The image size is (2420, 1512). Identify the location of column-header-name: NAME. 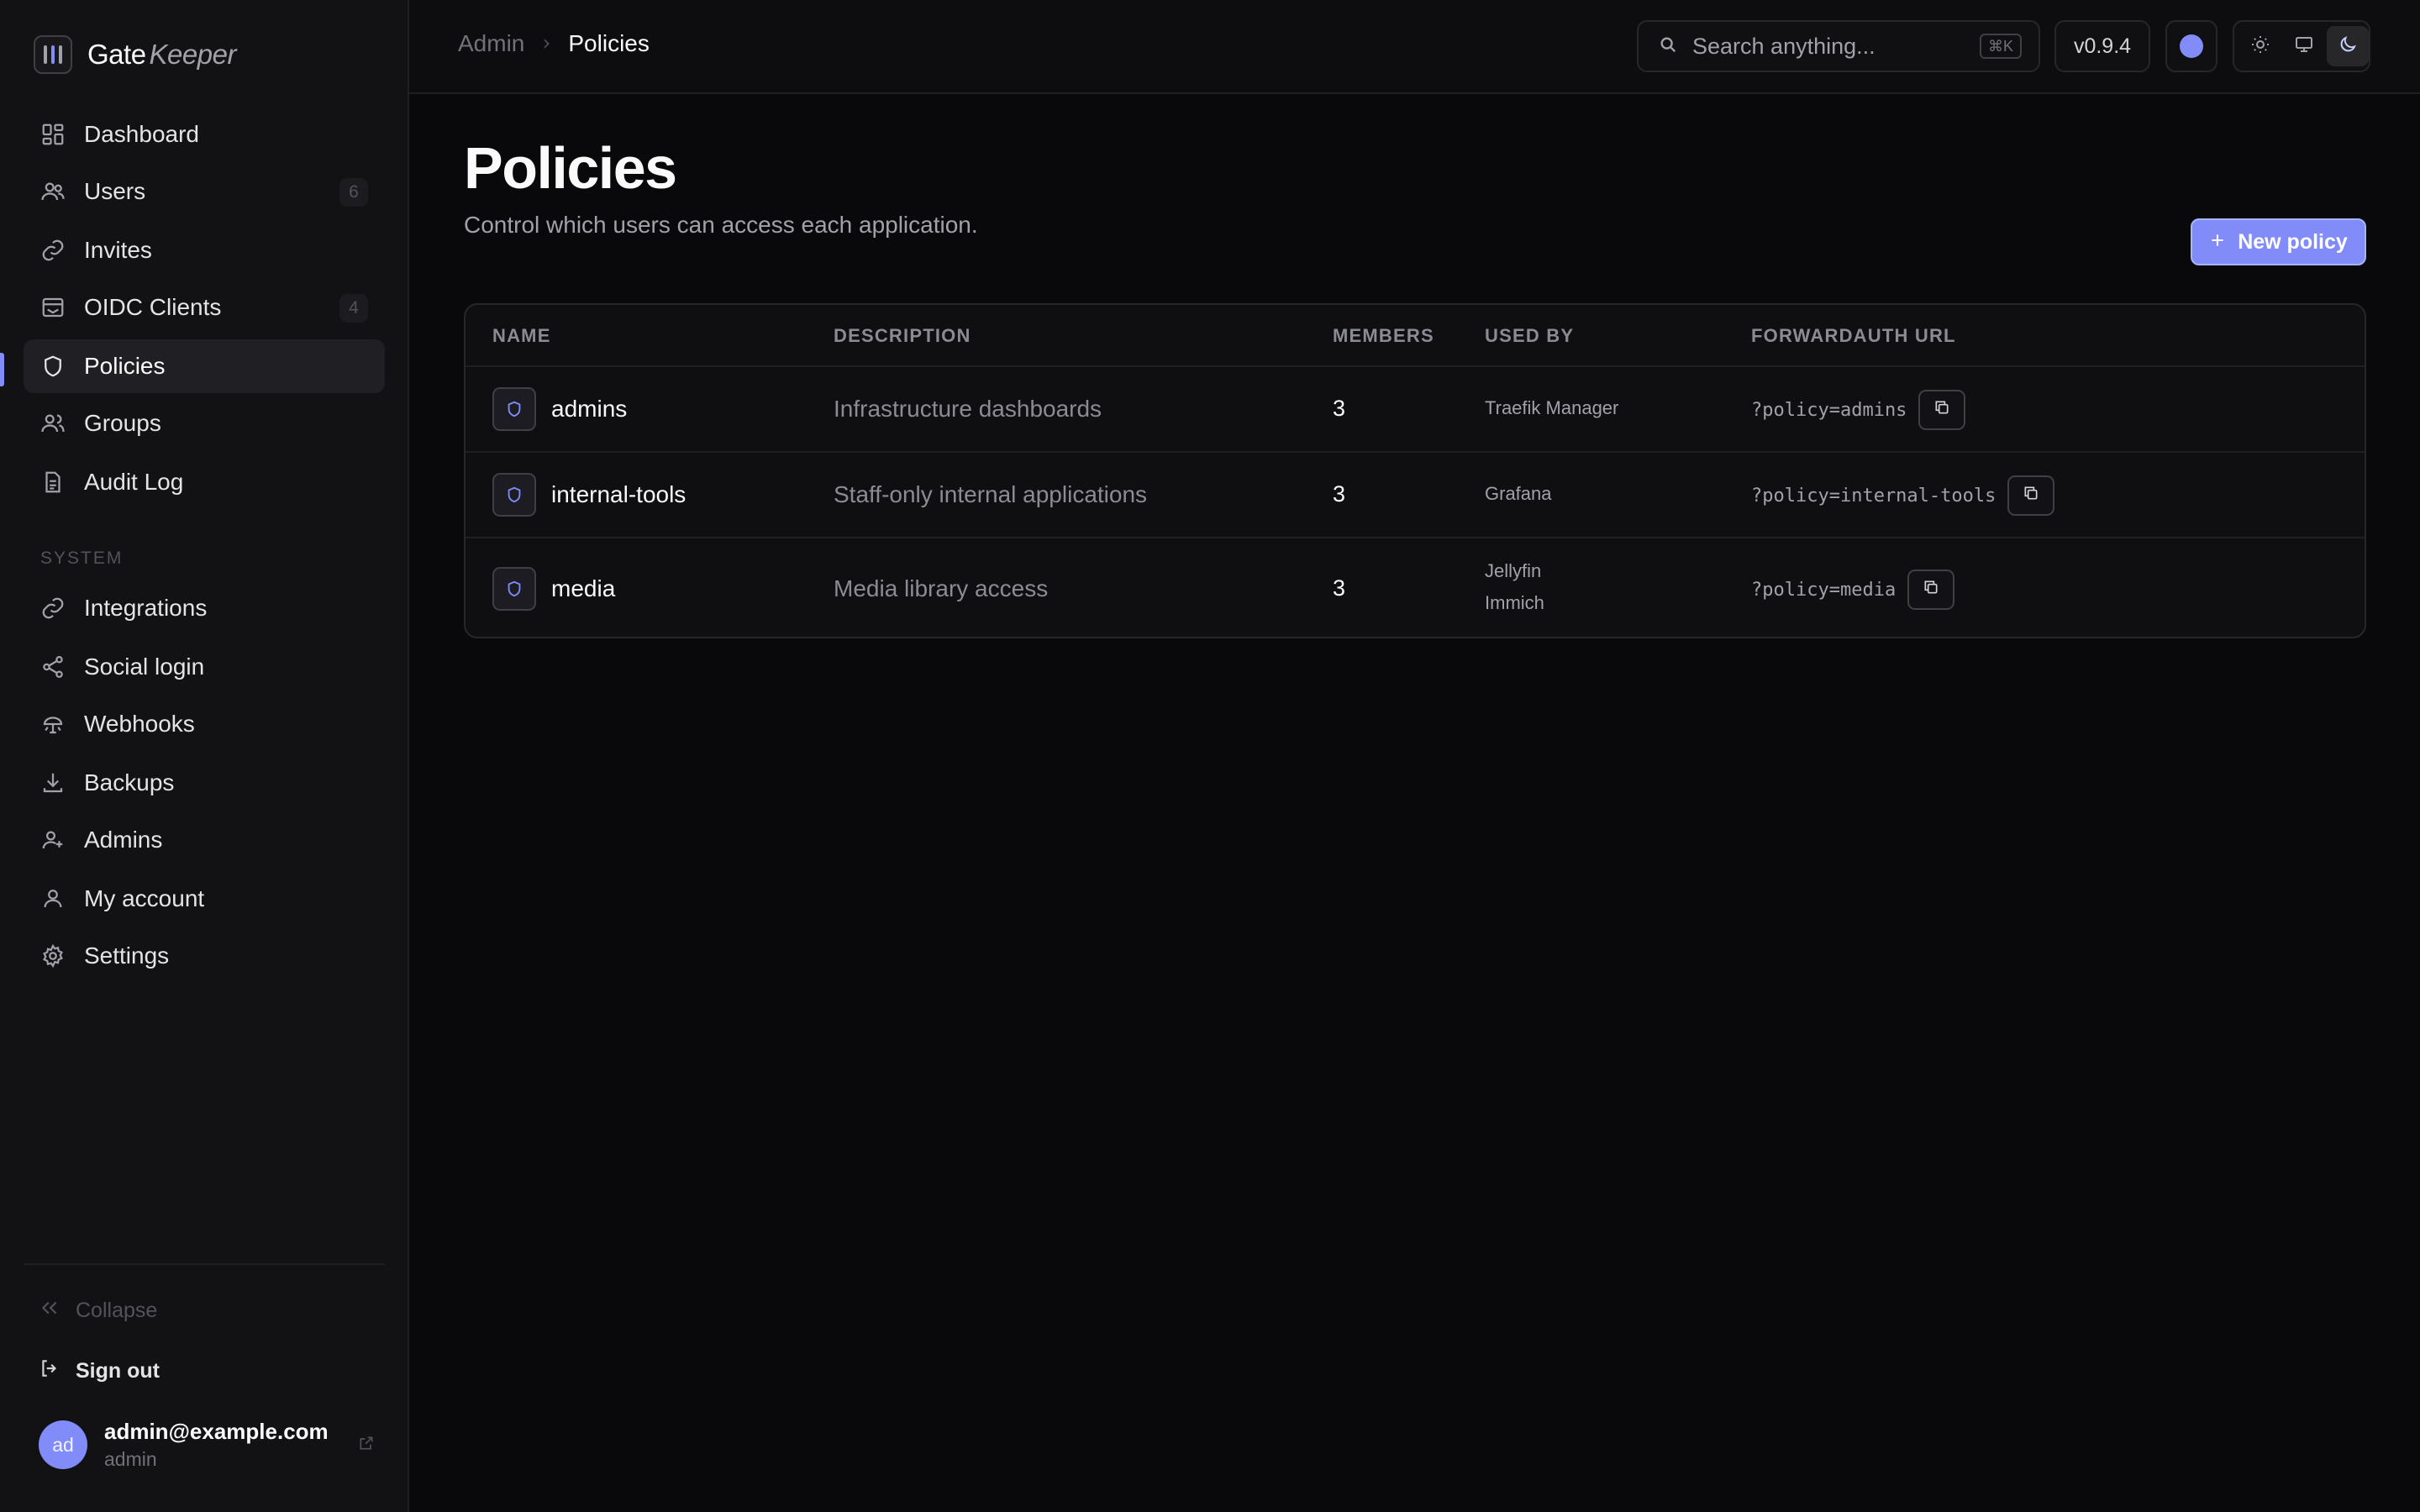
(522, 336).